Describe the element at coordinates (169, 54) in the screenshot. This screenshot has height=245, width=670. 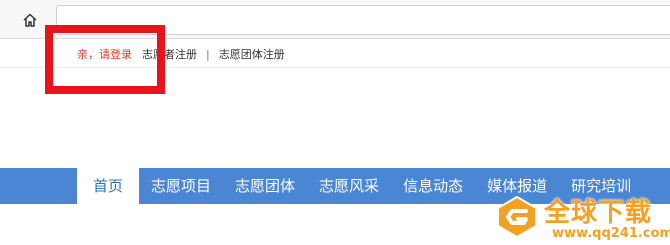
I see `volunteer-register-link: 志愿者注册` at that location.